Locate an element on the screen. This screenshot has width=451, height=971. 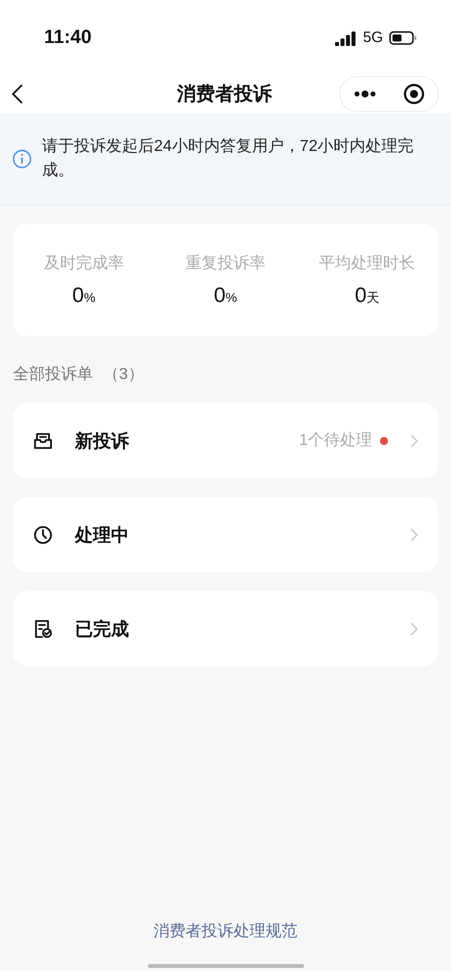
inbox-icon is located at coordinates (43, 440).